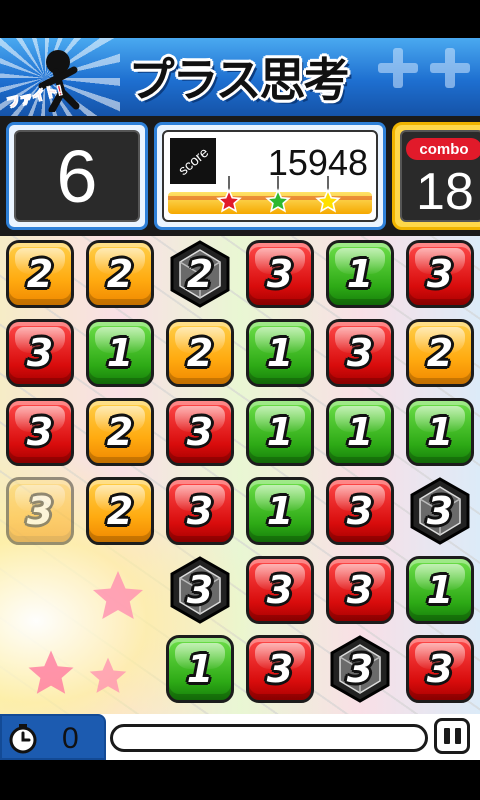 This screenshot has height=800, width=480. I want to click on combo-panel: combo 18, so click(436, 176).